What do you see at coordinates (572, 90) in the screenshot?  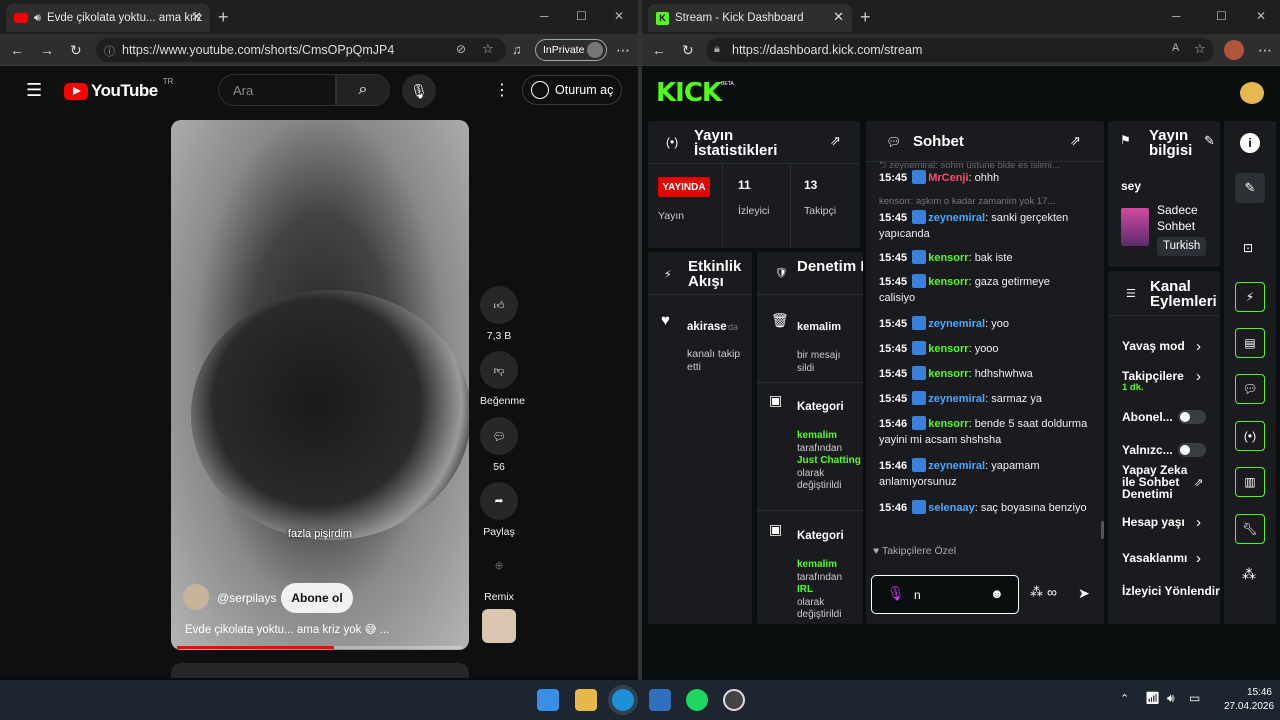 I see `sign-in-button: Oturum aç` at bounding box center [572, 90].